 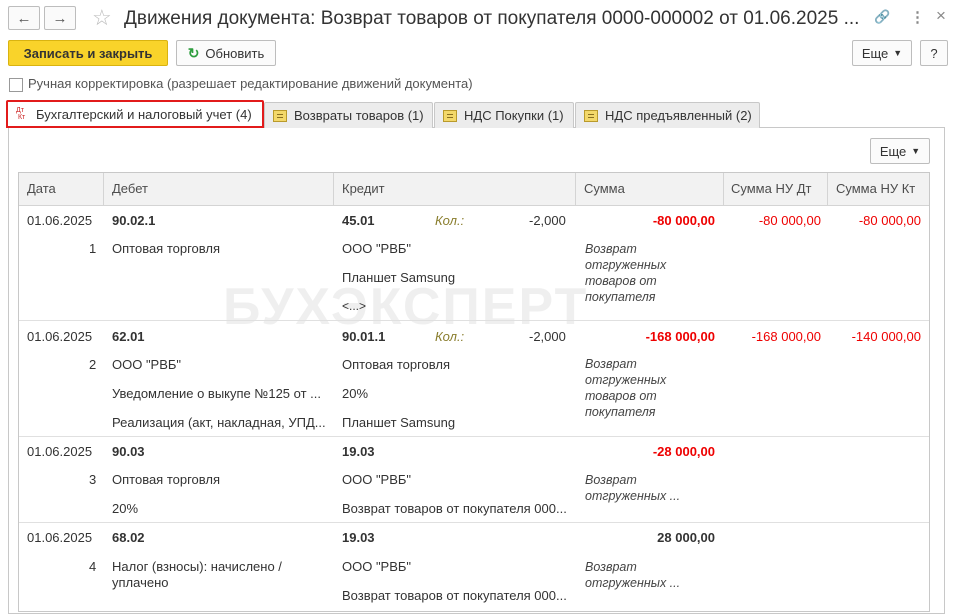 I want to click on table-more-button: Еще ▼, so click(x=900, y=151).